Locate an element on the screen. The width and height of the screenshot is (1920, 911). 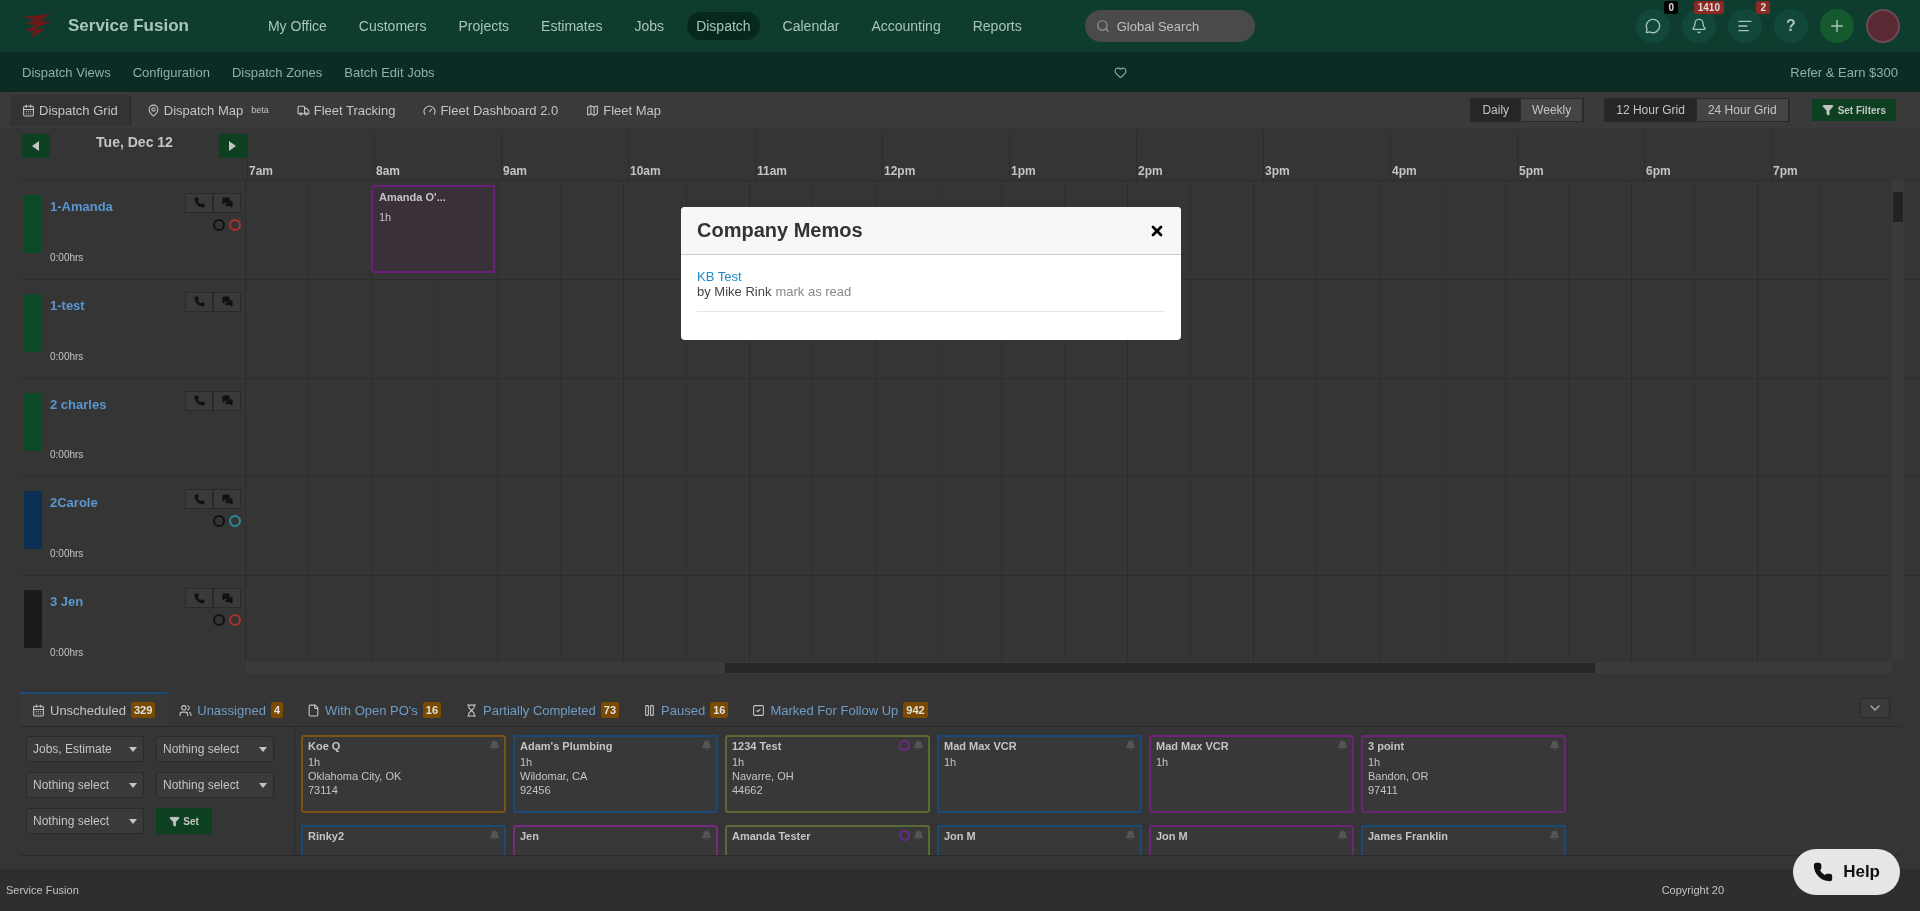
previous-day-button is located at coordinates (36, 146).